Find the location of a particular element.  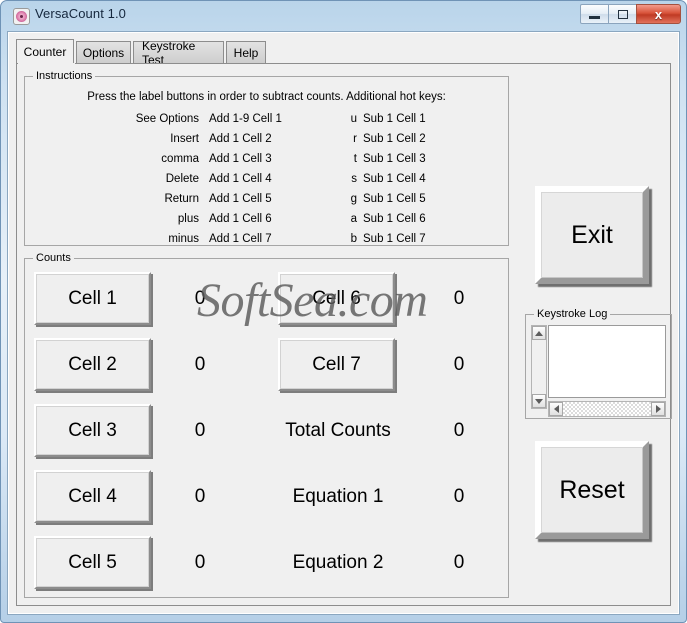

cell-5-button: Cell 5 is located at coordinates (92, 562).